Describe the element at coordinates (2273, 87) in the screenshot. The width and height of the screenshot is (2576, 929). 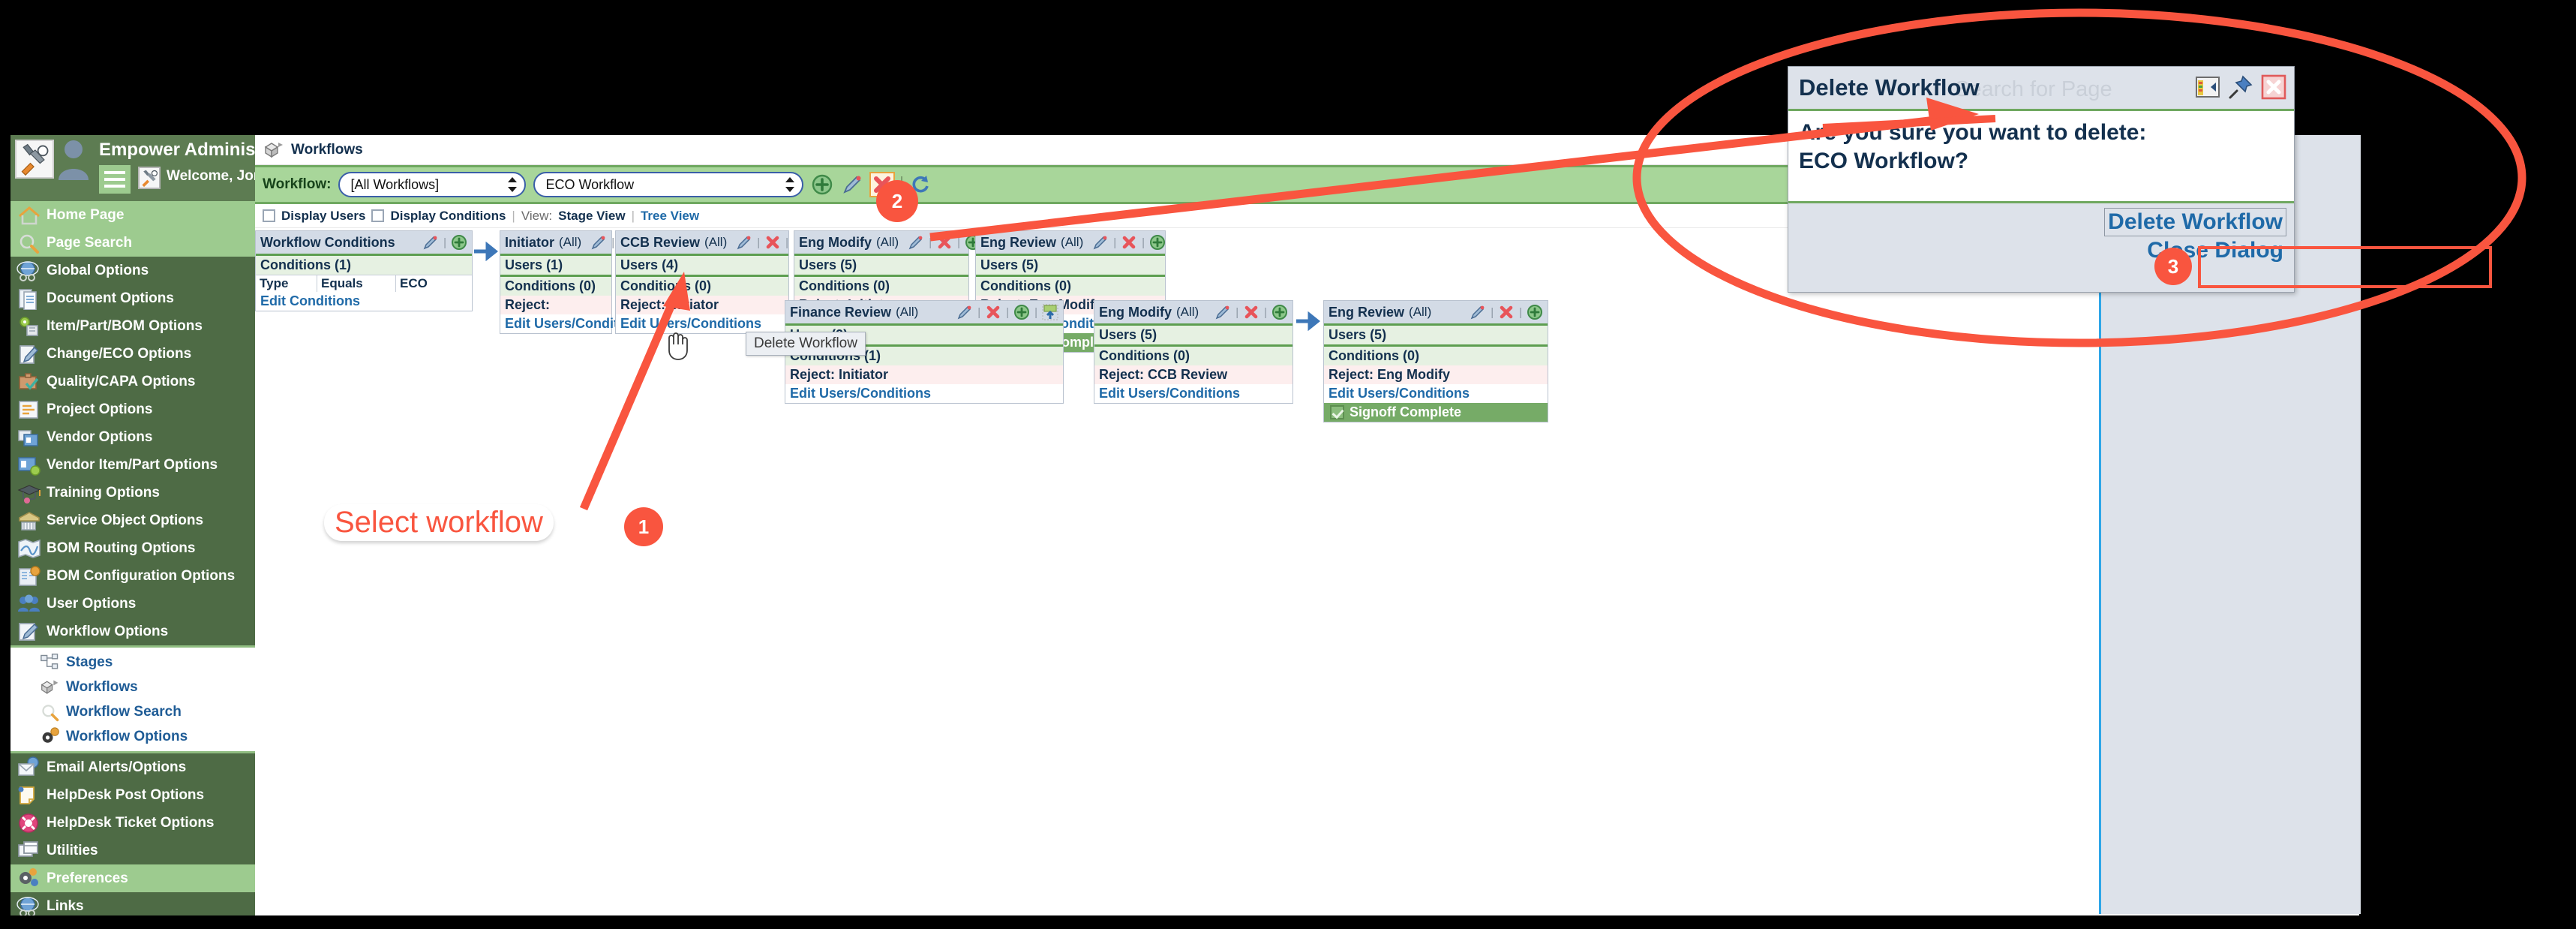
I see `close-x-icon` at that location.